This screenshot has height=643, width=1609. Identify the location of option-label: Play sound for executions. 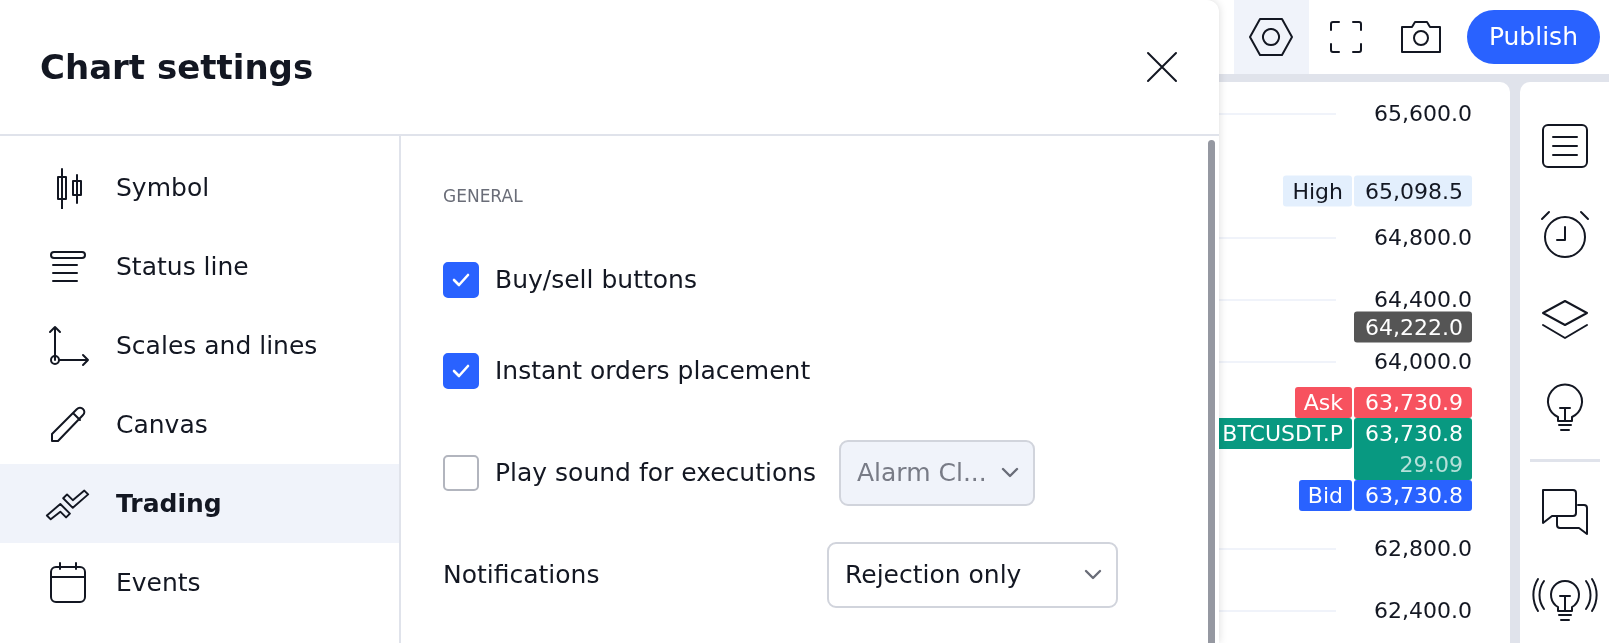
(656, 472).